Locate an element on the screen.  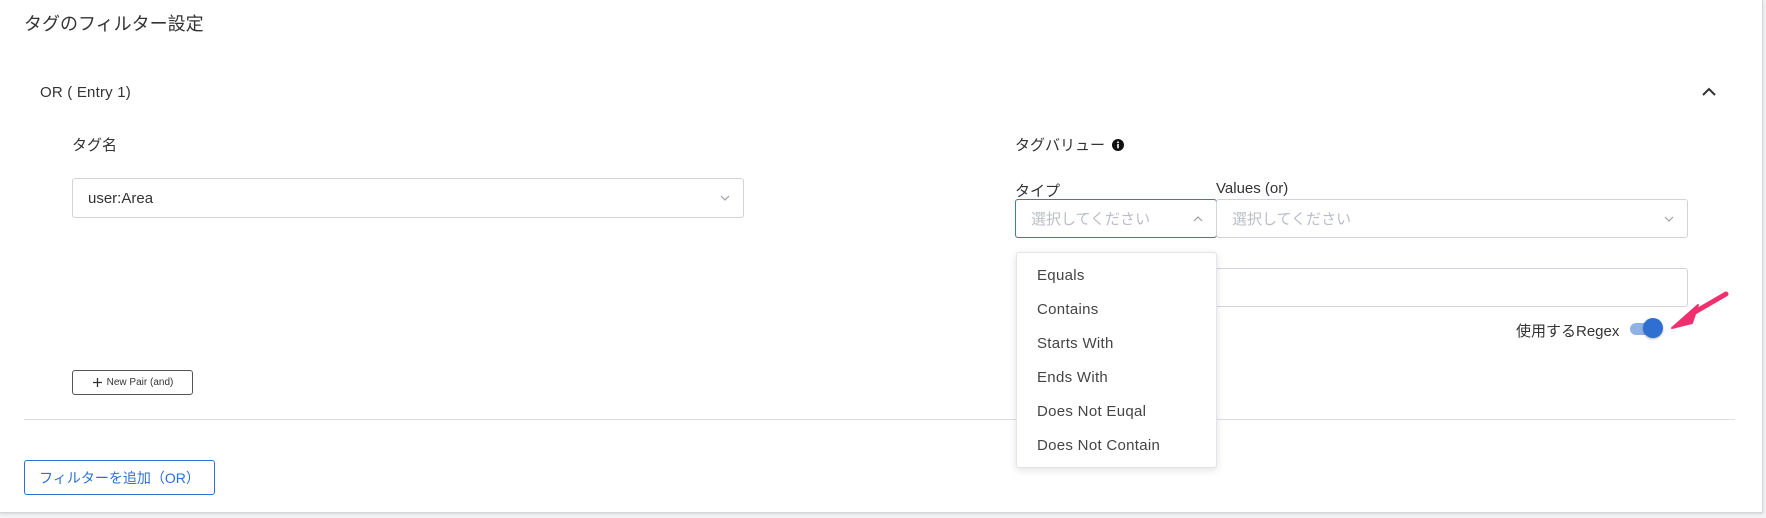
page-title: タグのフィルター設定 is located at coordinates (114, 24).